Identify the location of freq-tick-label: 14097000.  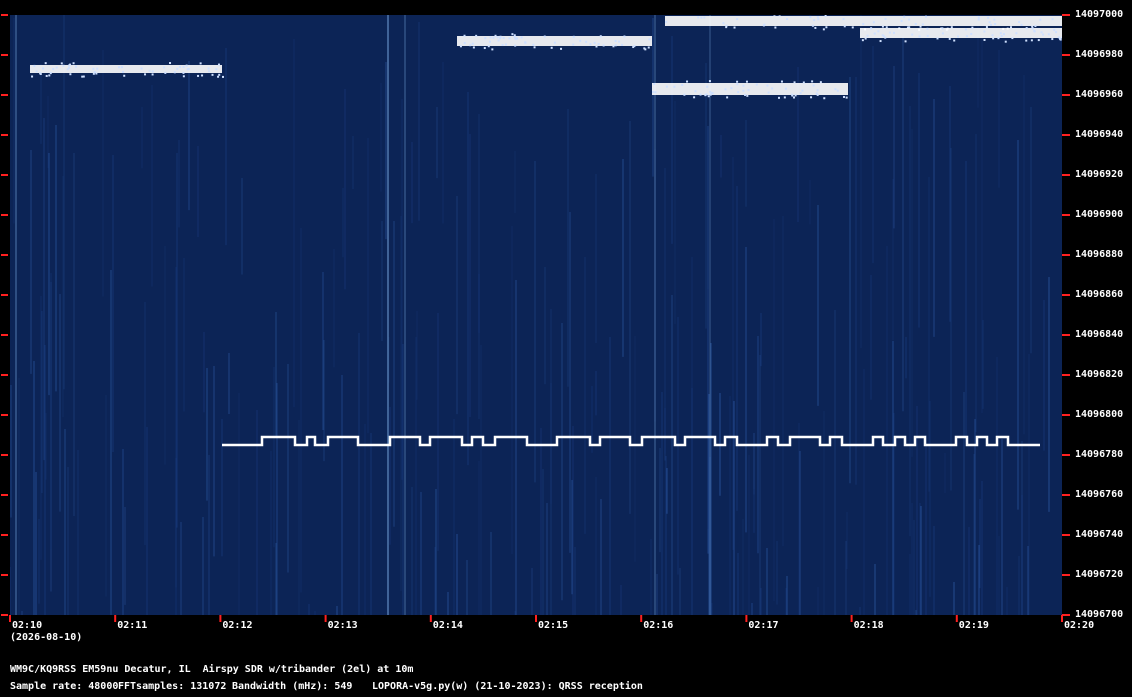
(1099, 14).